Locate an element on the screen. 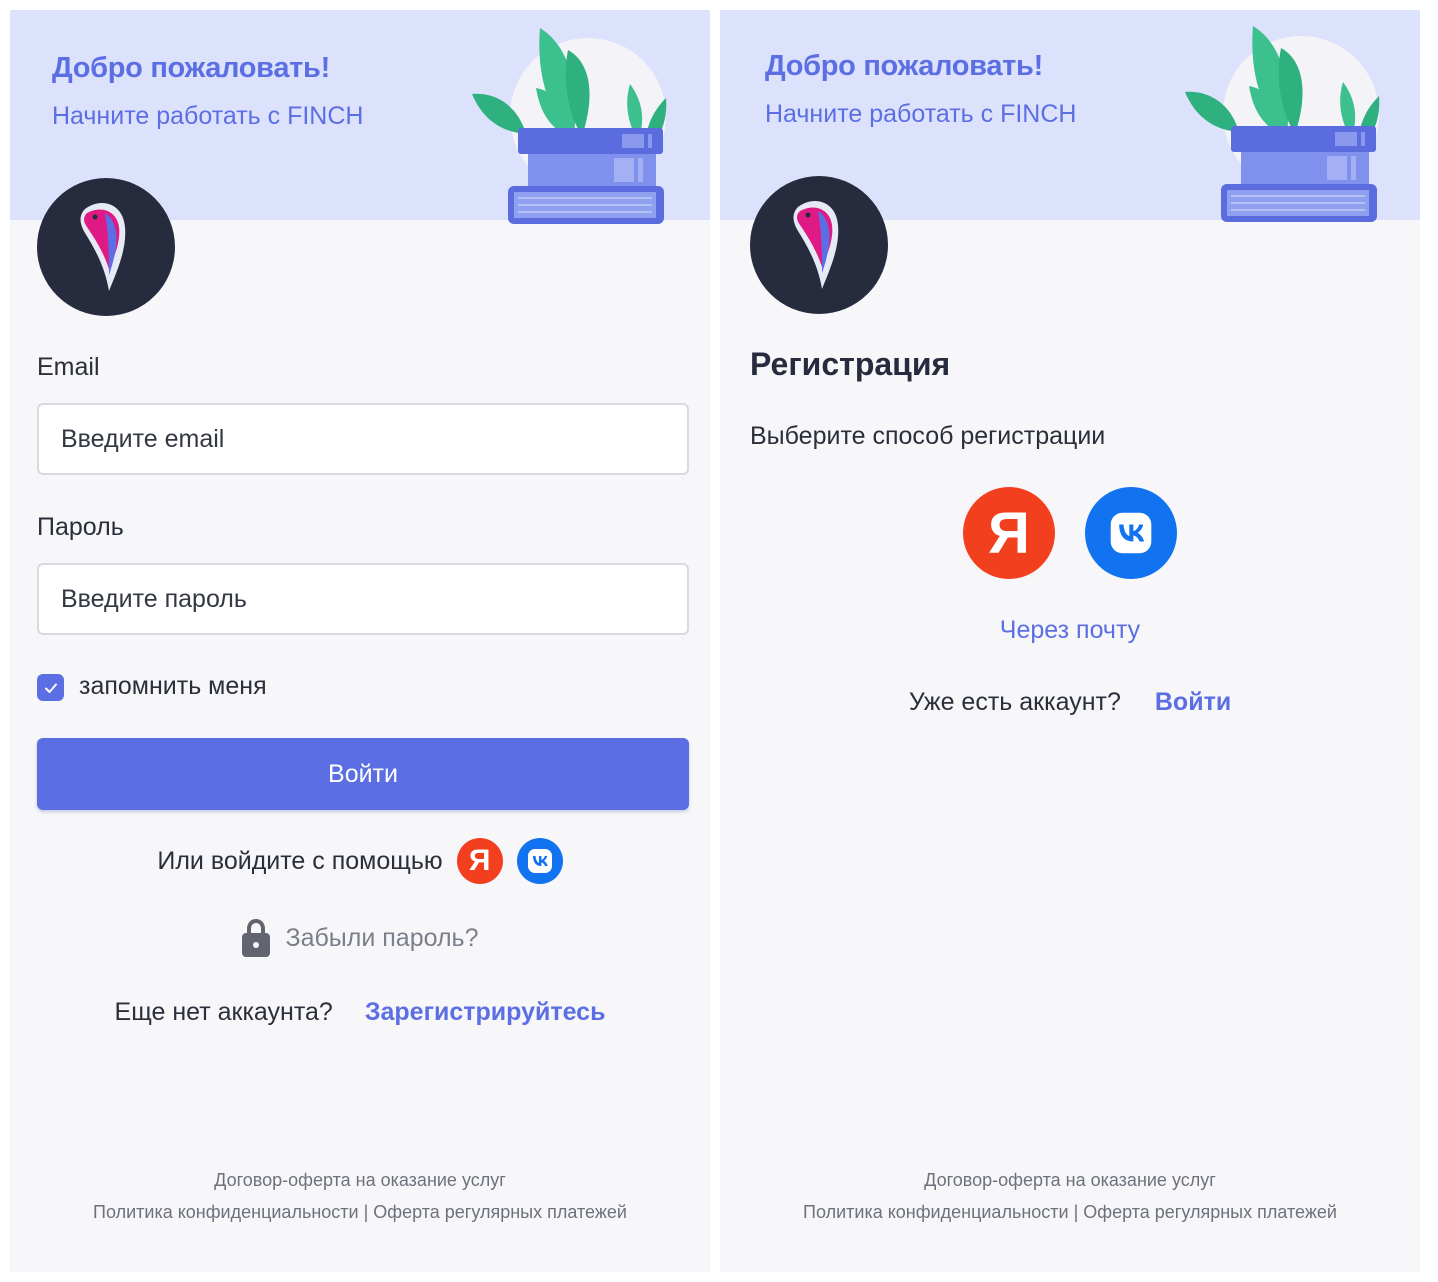 The height and width of the screenshot is (1282, 1438). checkmark-icon is located at coordinates (50, 688).